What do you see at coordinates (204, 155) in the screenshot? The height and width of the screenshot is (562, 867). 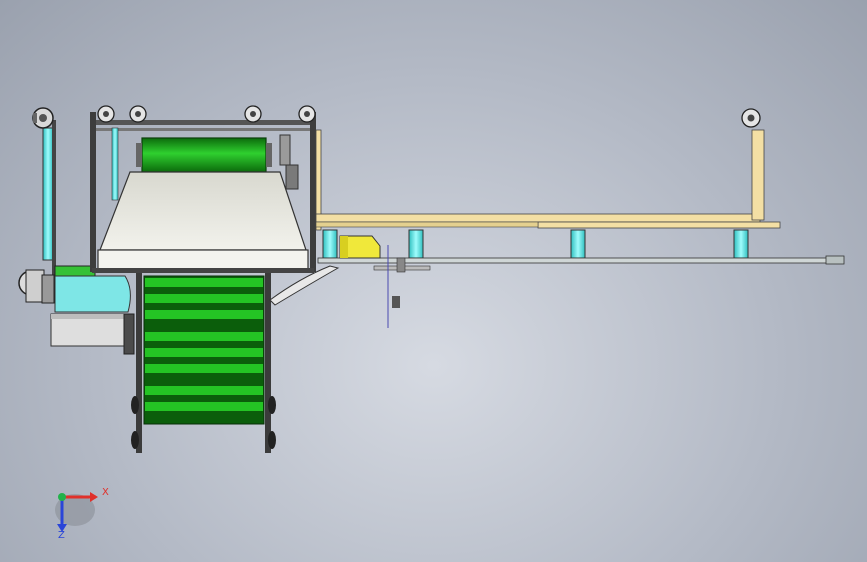 I see `top-roller` at bounding box center [204, 155].